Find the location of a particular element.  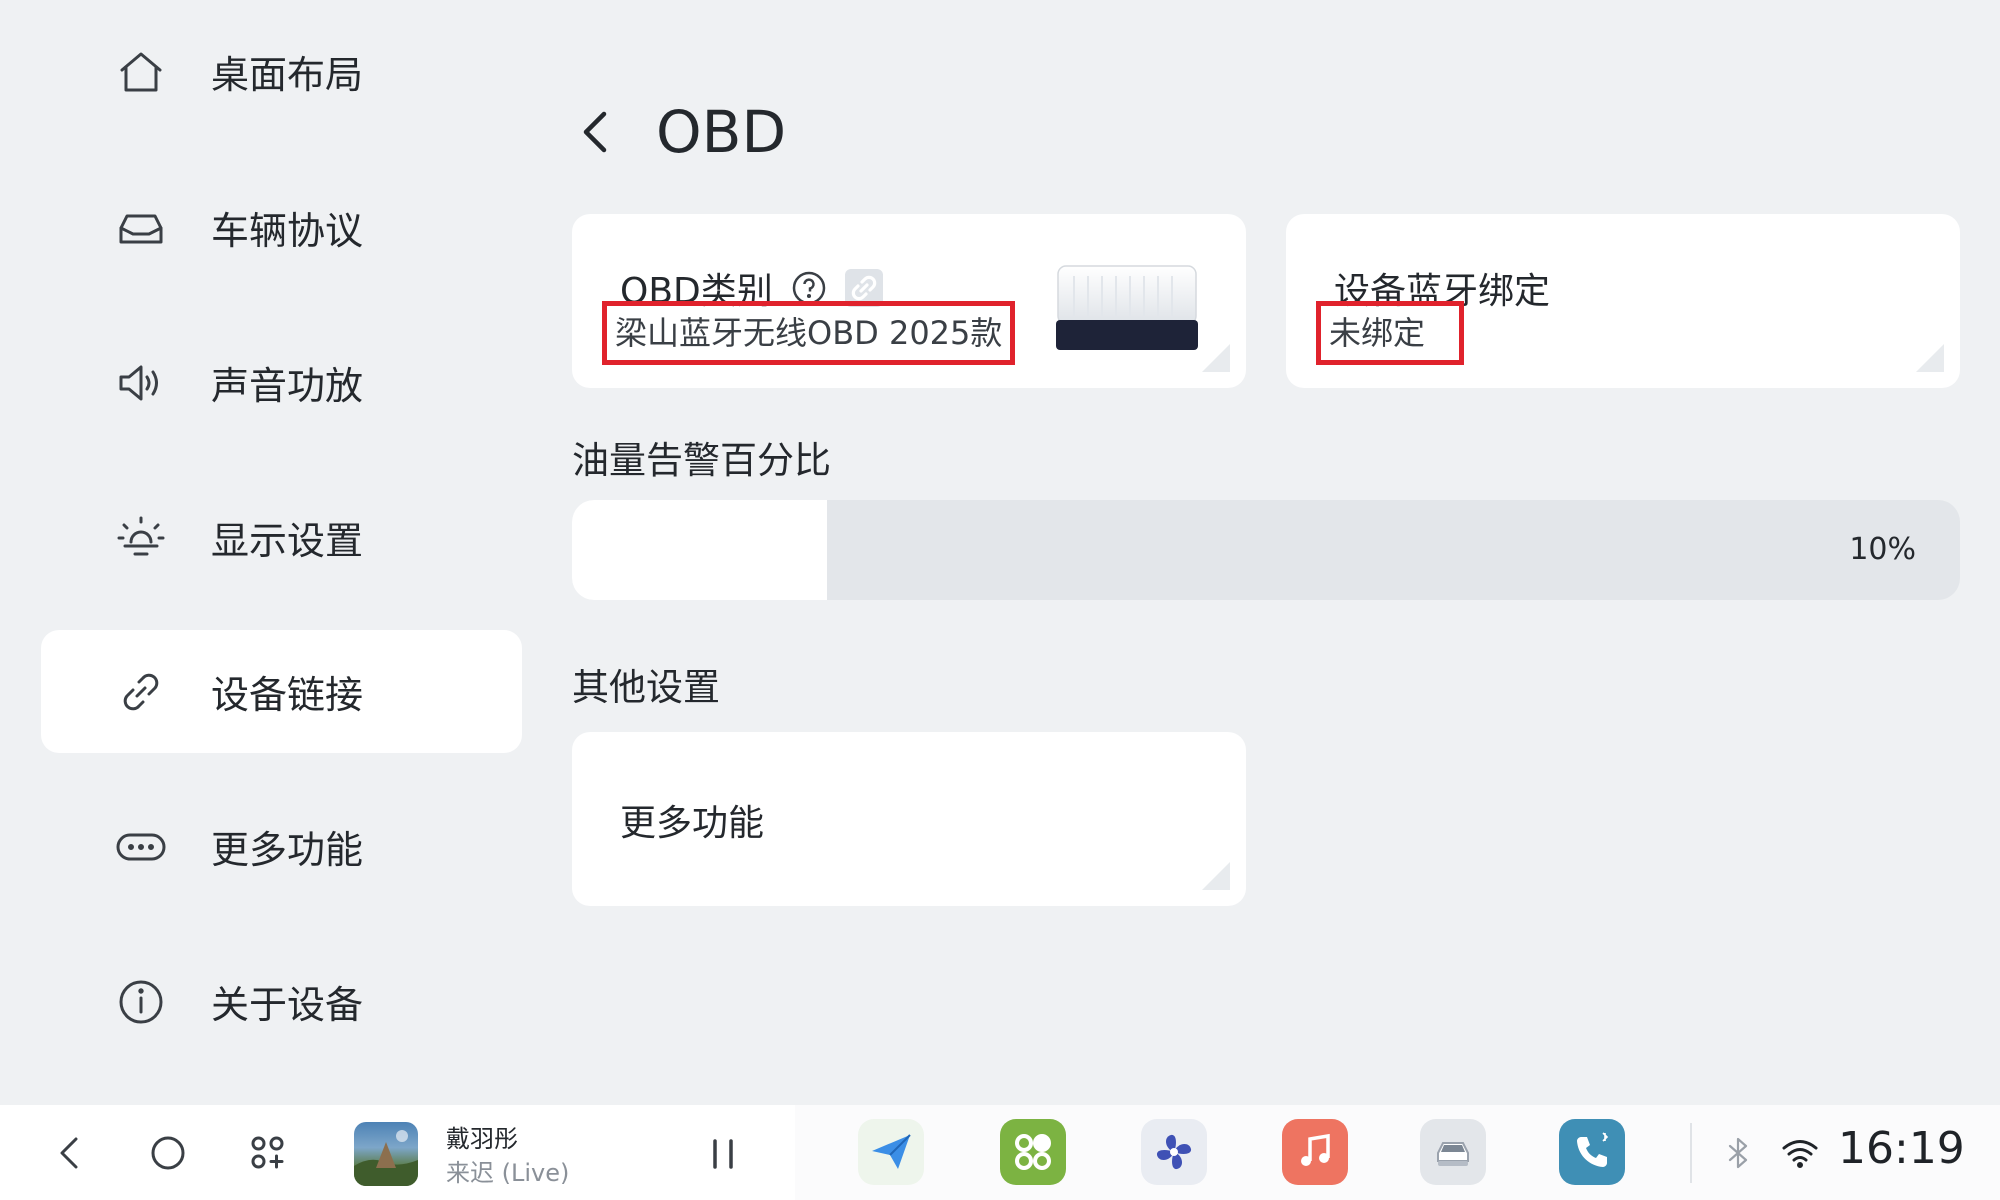

fuel-warning-slider-fill is located at coordinates (699, 550).